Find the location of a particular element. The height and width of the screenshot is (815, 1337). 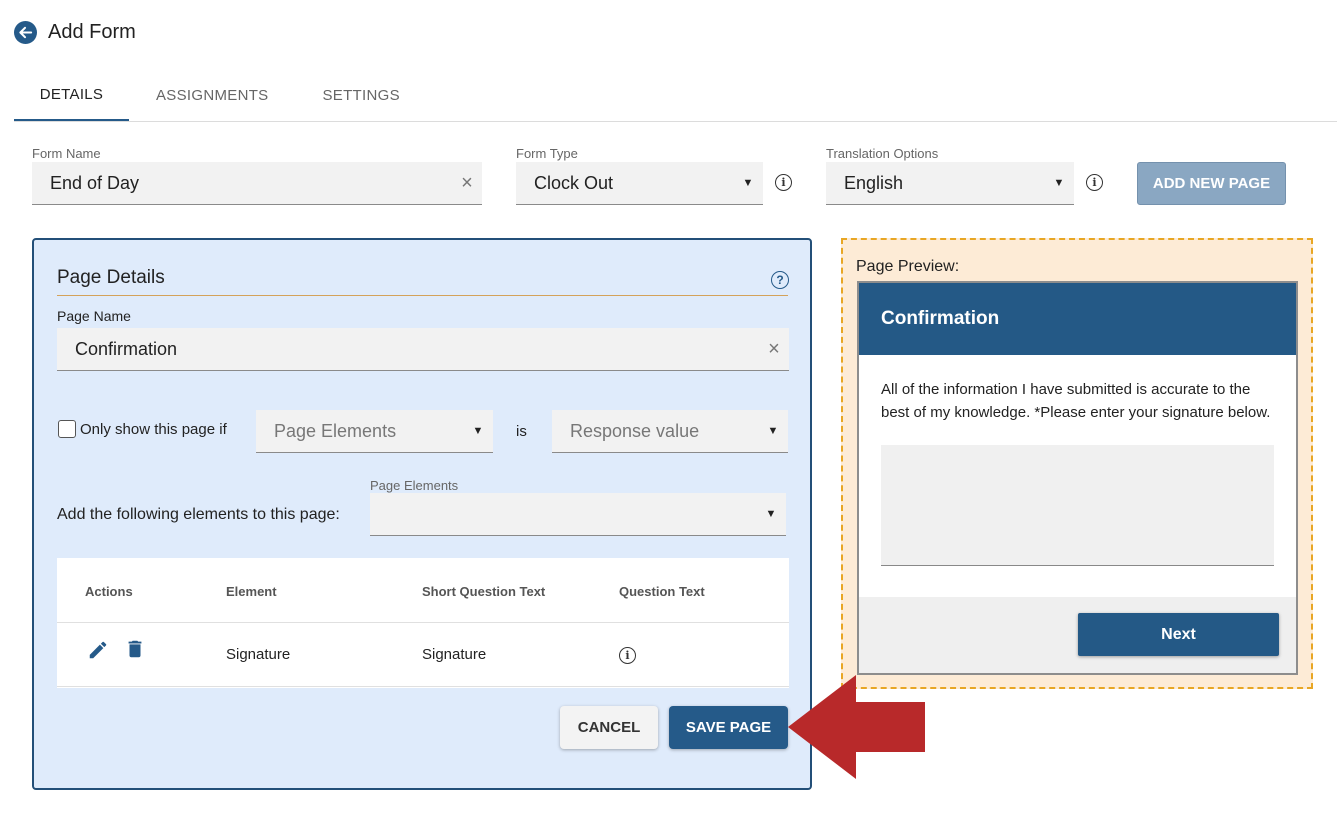

page-name-label: Page Name is located at coordinates (94, 316).